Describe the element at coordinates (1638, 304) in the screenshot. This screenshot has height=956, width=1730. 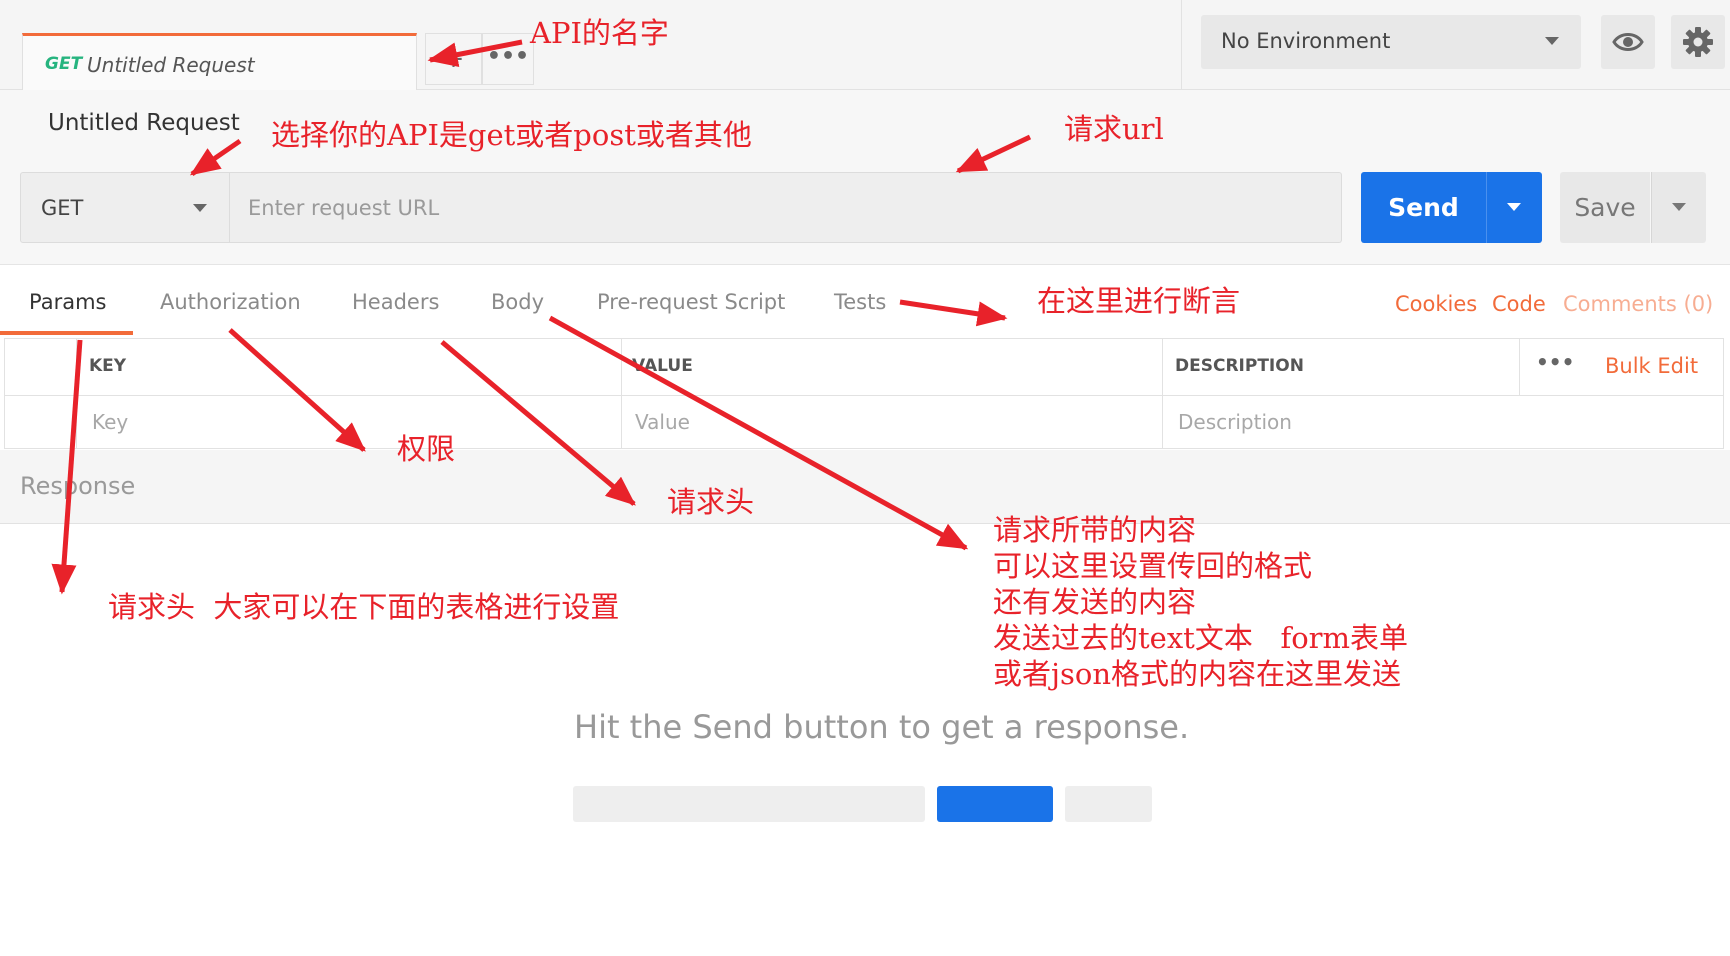
I see `comments-link: Comments (0)` at that location.